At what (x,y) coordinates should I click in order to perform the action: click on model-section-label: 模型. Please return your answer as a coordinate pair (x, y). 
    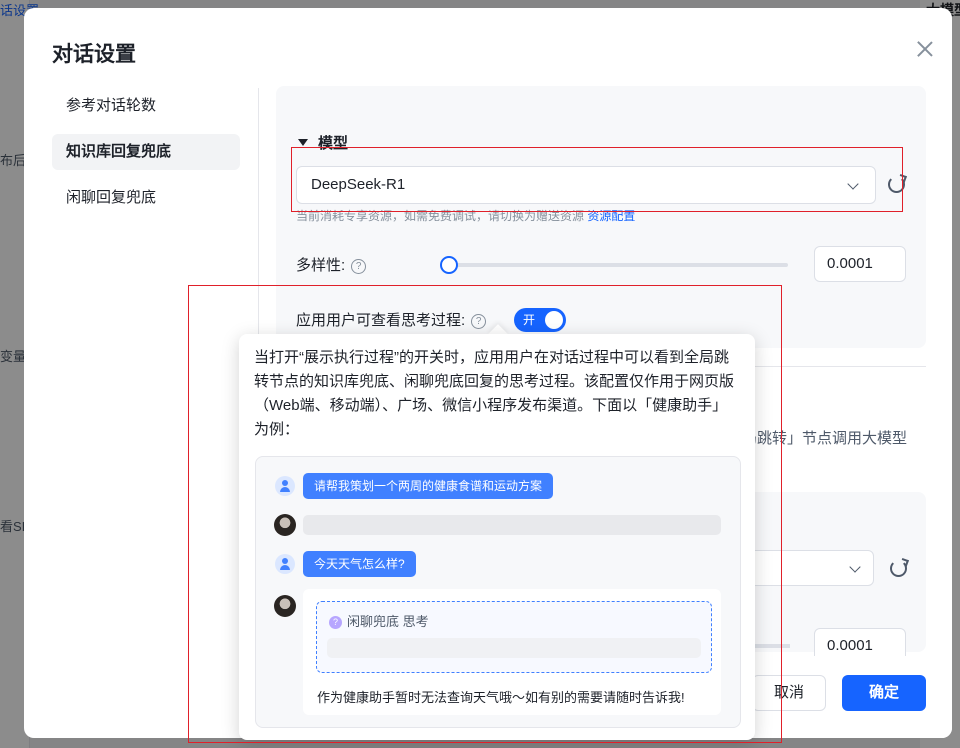
    Looking at the image, I should click on (333, 143).